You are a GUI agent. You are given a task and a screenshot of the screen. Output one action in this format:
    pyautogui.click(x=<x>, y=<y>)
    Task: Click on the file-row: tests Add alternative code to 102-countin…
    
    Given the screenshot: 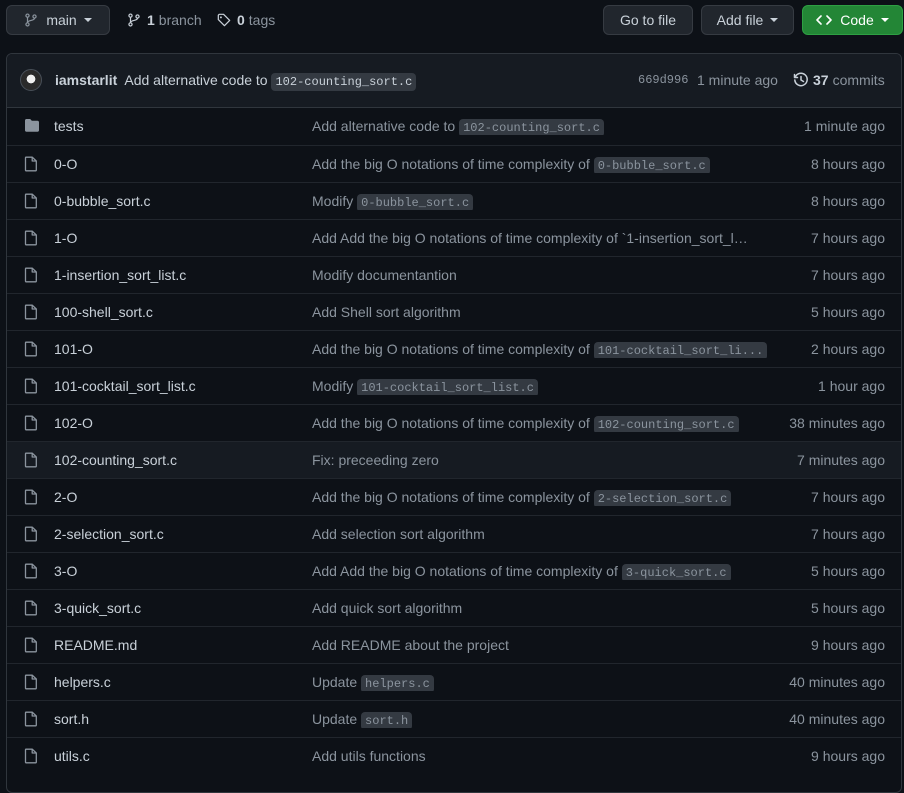 What is the action you would take?
    pyautogui.click(x=454, y=126)
    